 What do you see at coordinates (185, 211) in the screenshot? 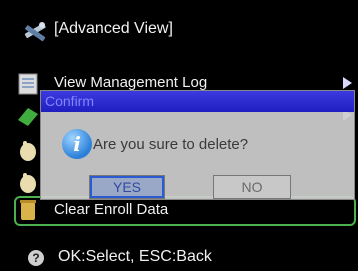
I see `menu-item-clear-enroll-data: Clear Enroll Data` at bounding box center [185, 211].